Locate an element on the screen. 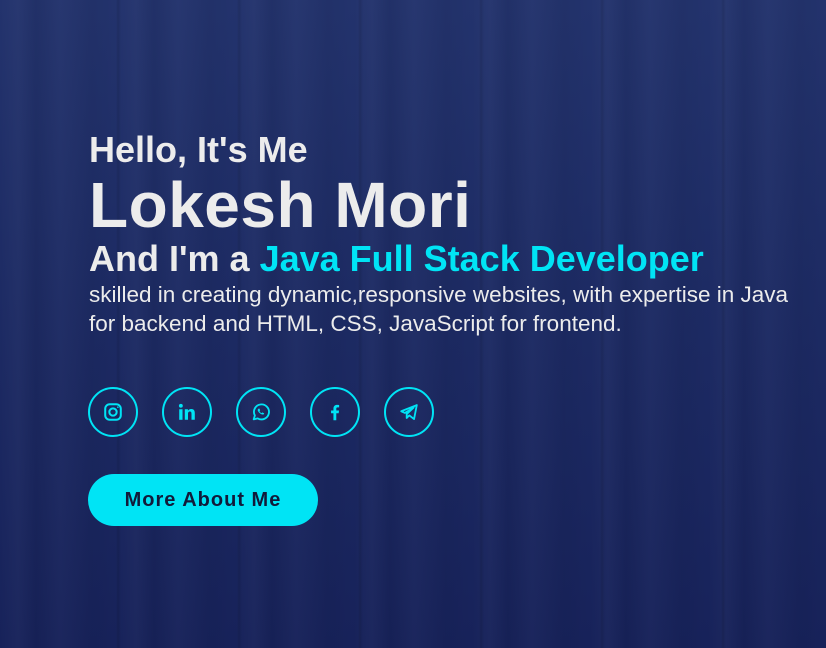  social-links is located at coordinates (261, 412).